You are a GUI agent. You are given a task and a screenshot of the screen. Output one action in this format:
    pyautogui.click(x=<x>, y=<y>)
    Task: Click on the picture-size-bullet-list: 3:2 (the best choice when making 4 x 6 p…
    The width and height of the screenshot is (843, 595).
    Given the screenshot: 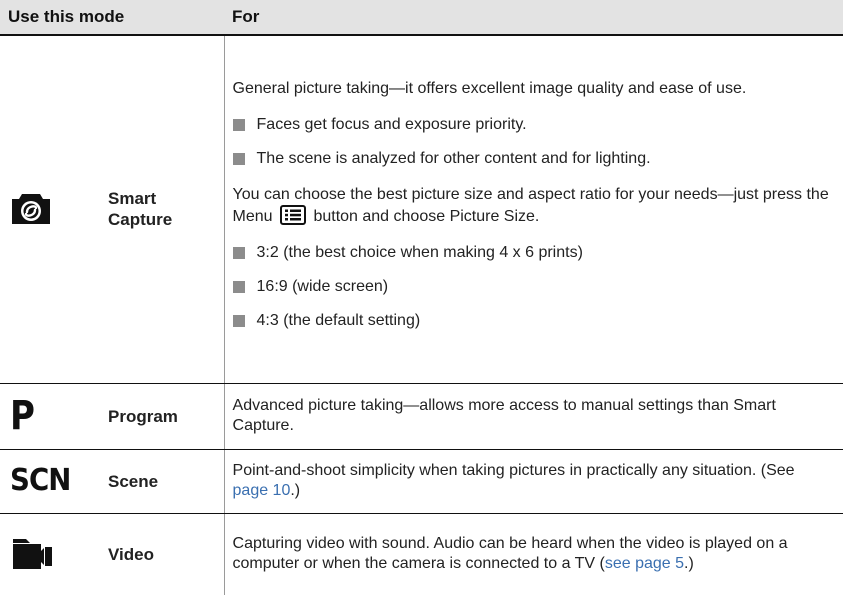 What is the action you would take?
    pyautogui.click(x=532, y=287)
    